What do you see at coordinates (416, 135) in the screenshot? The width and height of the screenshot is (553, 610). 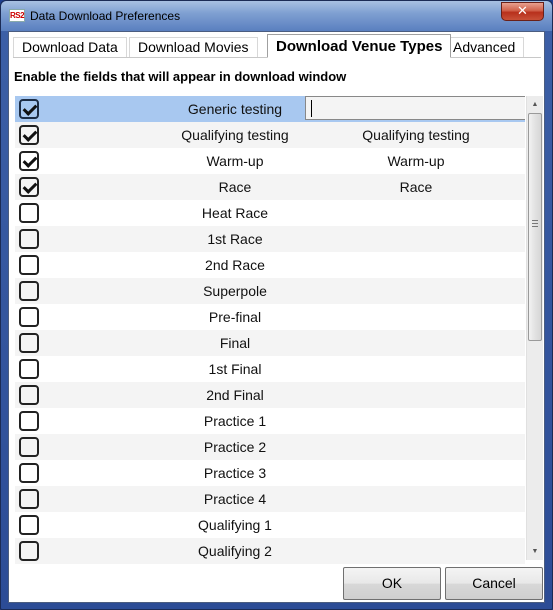 I see `venue-type-alias: Qualifying testing` at bounding box center [416, 135].